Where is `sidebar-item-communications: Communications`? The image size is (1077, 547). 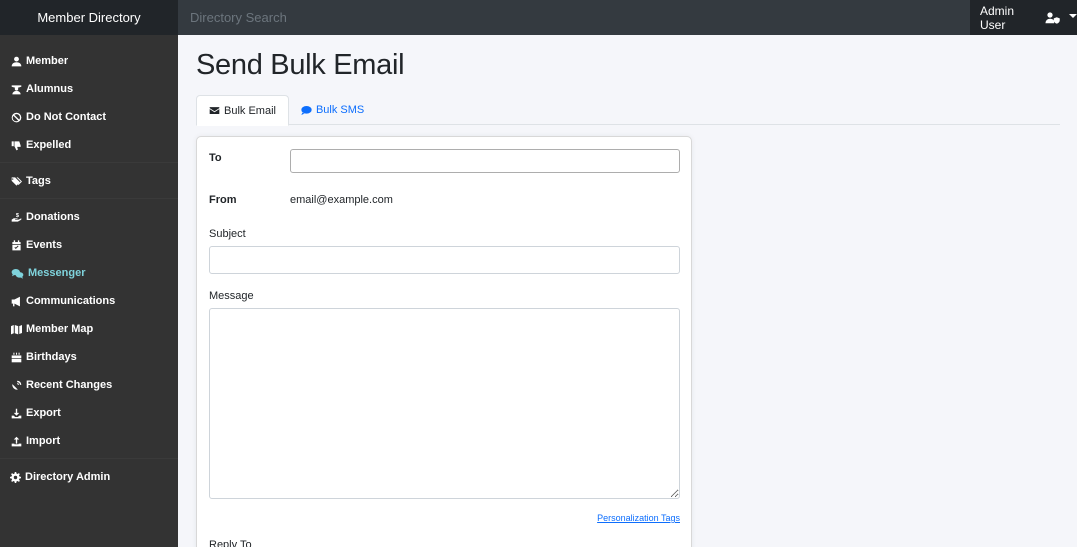 sidebar-item-communications: Communications is located at coordinates (89, 301).